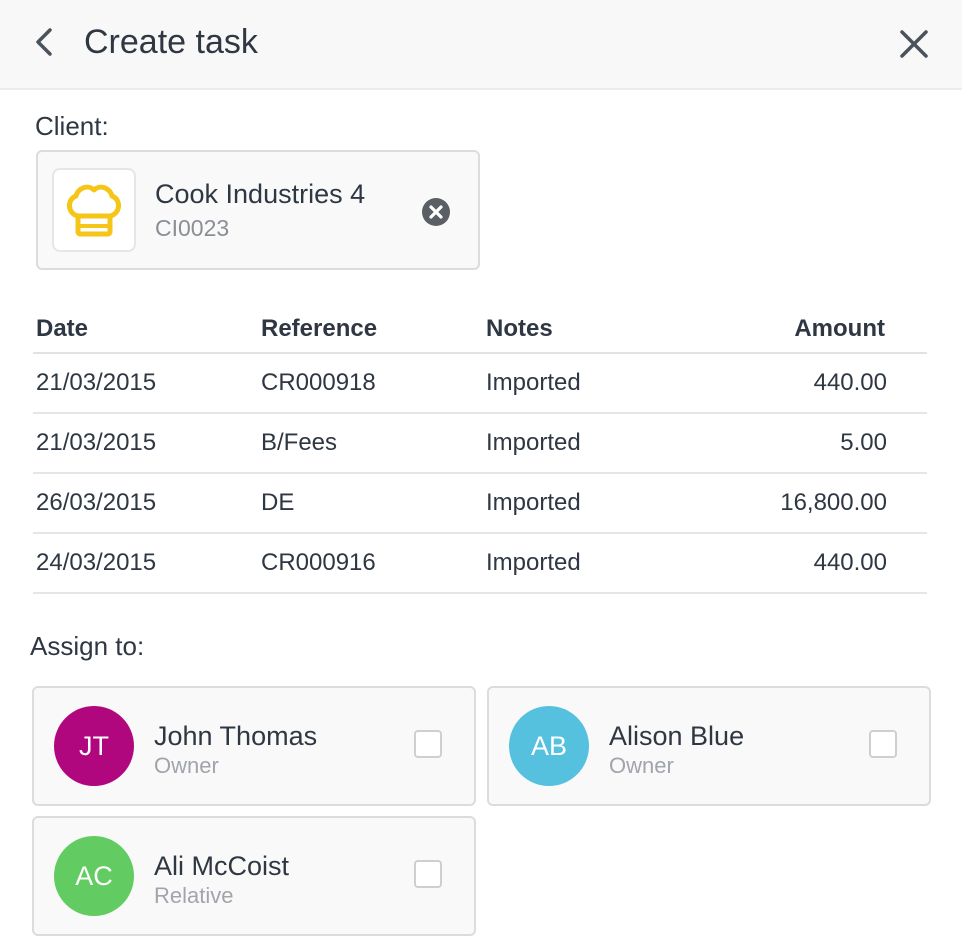 The height and width of the screenshot is (950, 962). I want to click on column-header-notes: Notes, so click(595, 330).